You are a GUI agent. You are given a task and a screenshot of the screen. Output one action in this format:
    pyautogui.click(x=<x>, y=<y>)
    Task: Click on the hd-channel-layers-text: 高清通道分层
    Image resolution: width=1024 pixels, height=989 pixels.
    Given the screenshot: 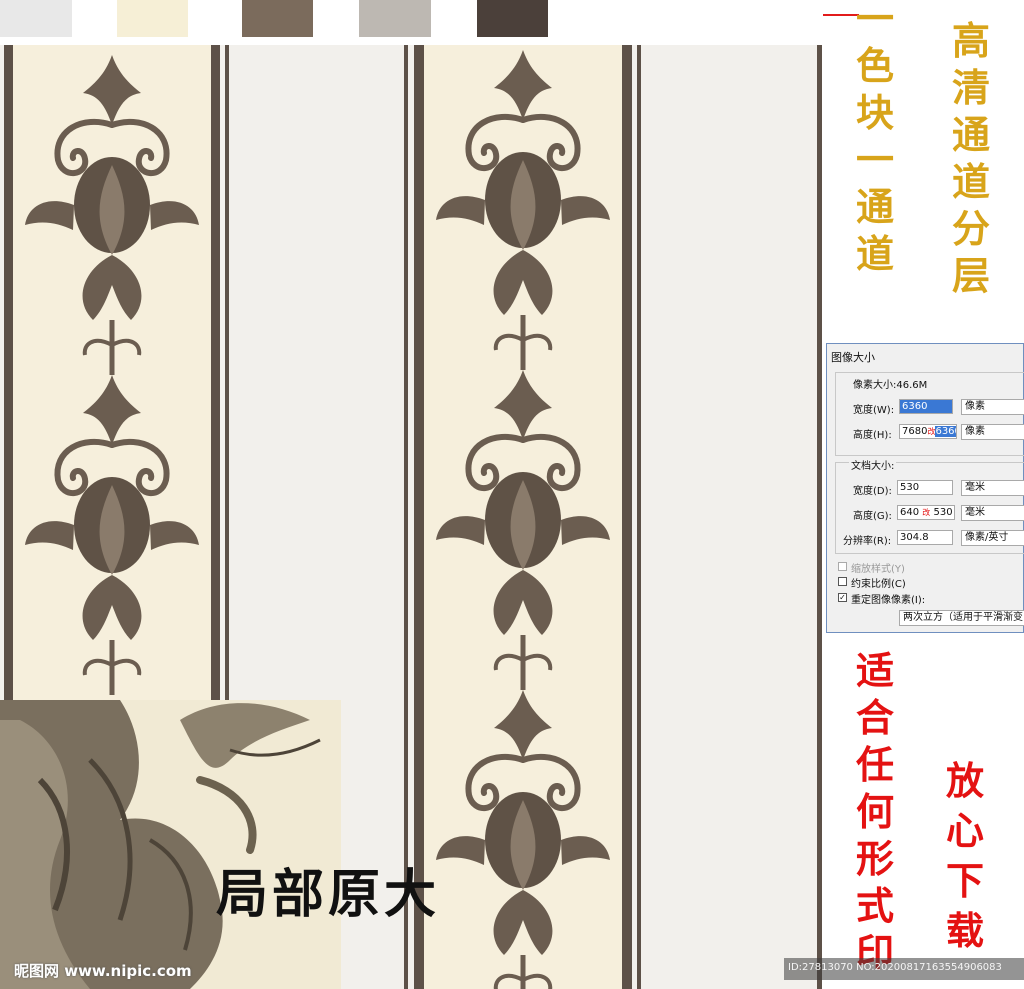 What is the action you would take?
    pyautogui.click(x=971, y=158)
    